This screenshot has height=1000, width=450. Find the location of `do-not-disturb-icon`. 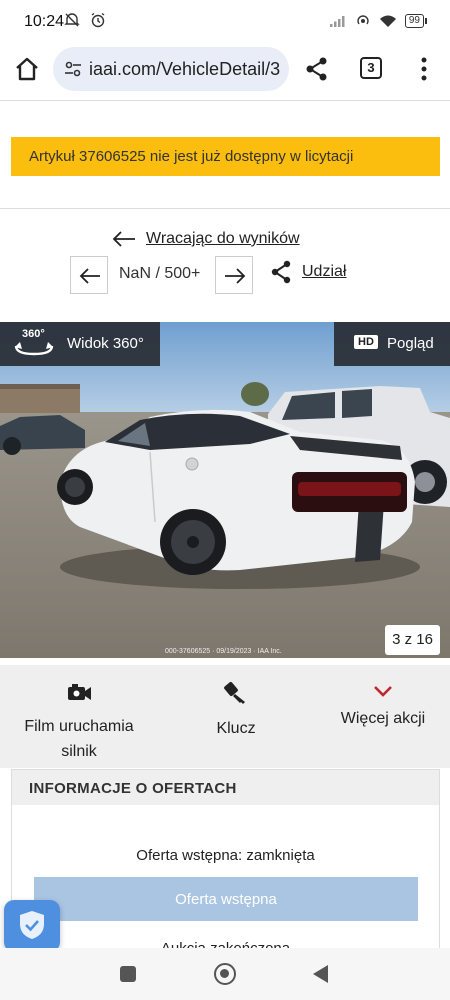

do-not-disturb-icon is located at coordinates (72, 20).